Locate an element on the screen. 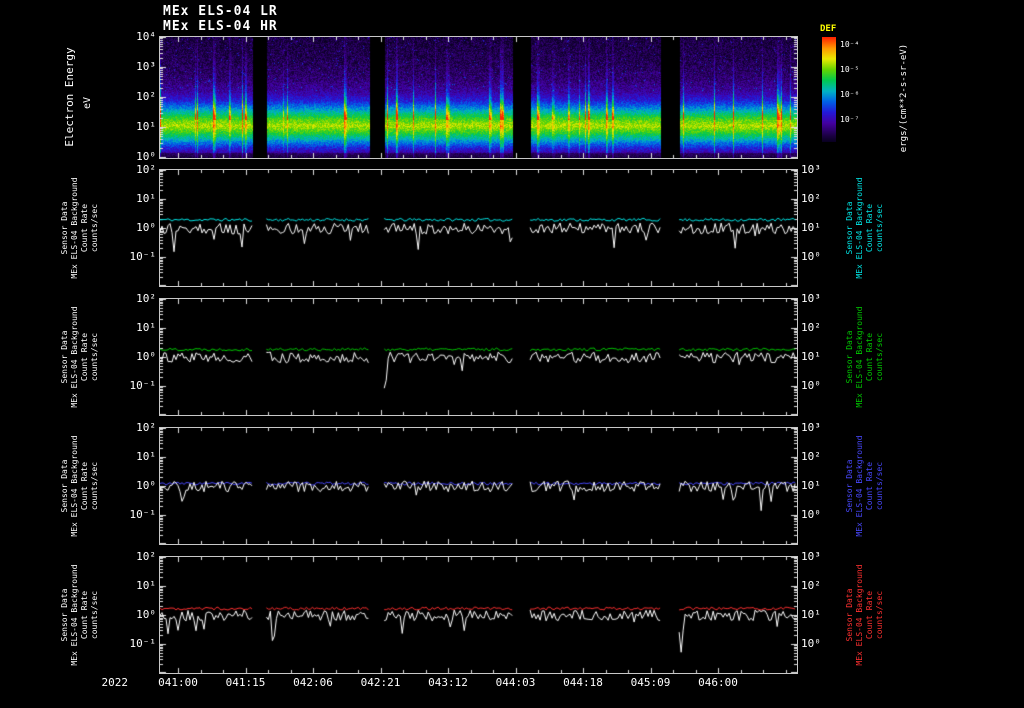 Image resolution: width=1024 pixels, height=708 pixels. count-rate-panel-4-ytick-left: 10⁻¹ is located at coordinates (143, 643).